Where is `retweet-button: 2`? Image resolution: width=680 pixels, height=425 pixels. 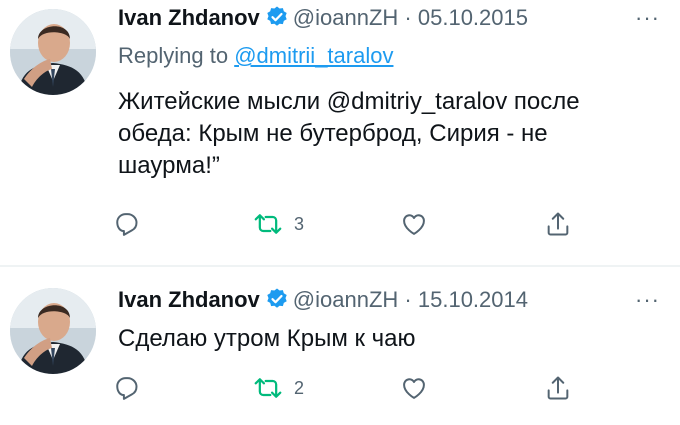 retweet-button: 2 is located at coordinates (279, 388).